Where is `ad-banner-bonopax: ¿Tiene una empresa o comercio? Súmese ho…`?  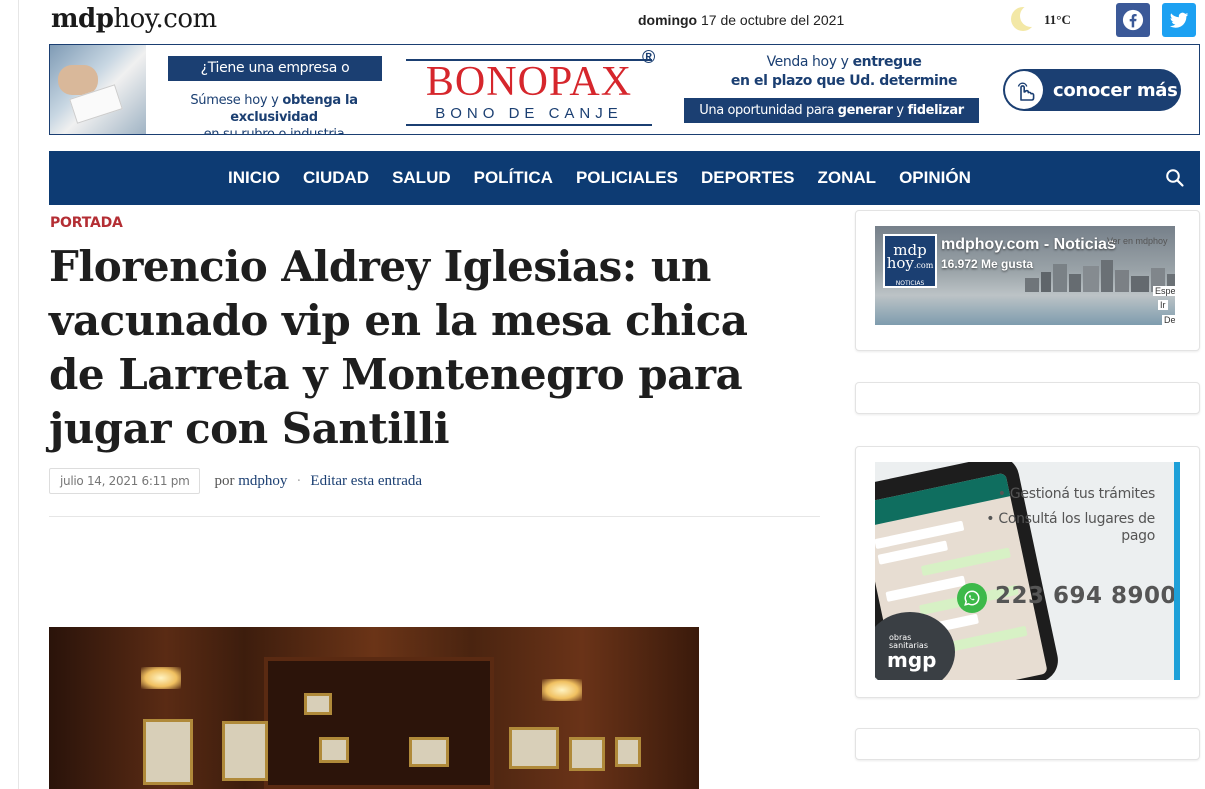
ad-banner-bonopax: ¿Tiene una empresa o comercio? Súmese ho… is located at coordinates (624, 89).